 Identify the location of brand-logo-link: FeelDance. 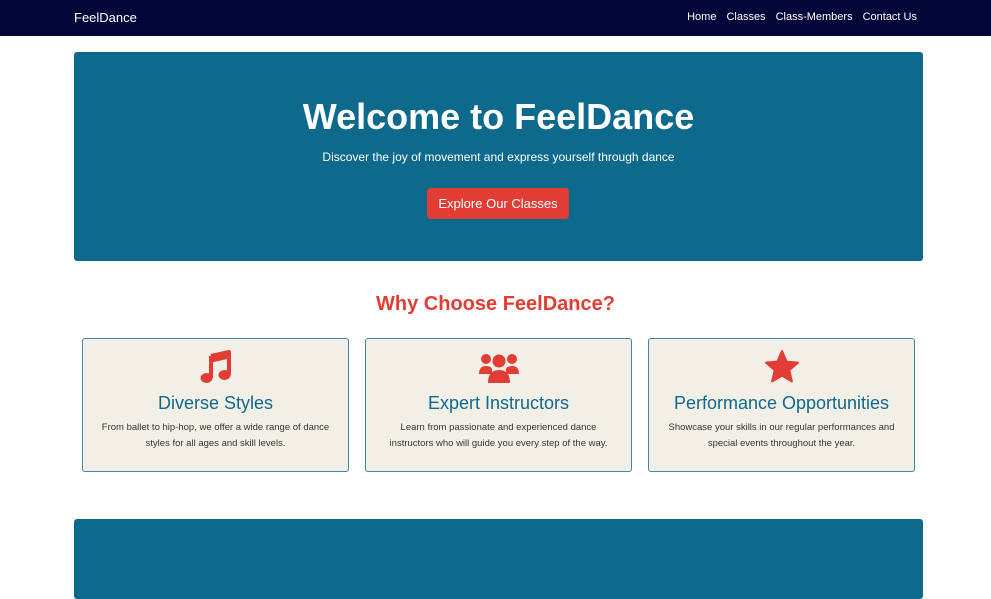
(105, 17).